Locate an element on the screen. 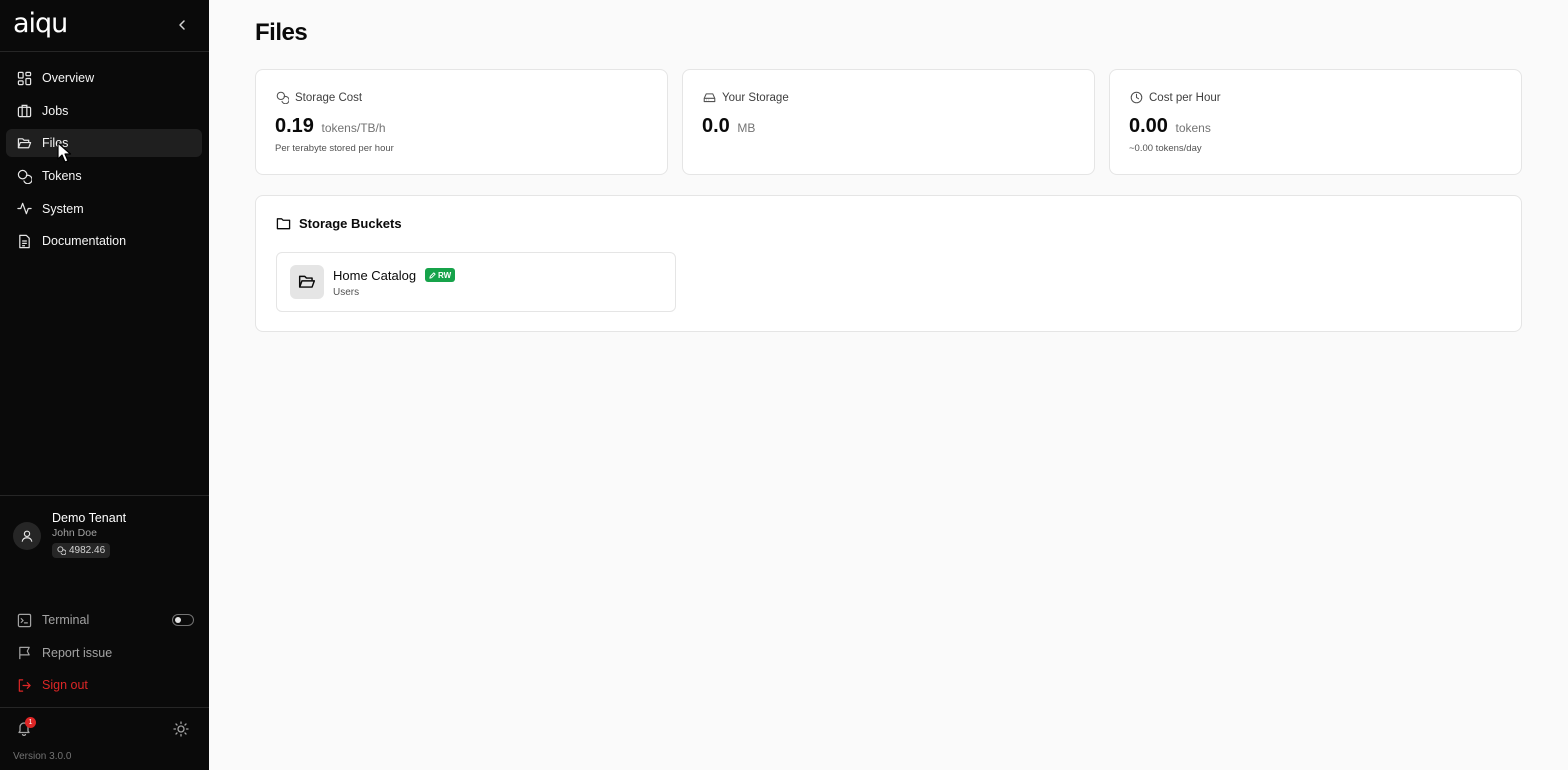 The width and height of the screenshot is (1568, 770). stat-subtext: Per terabyte stored per hour is located at coordinates (334, 148).